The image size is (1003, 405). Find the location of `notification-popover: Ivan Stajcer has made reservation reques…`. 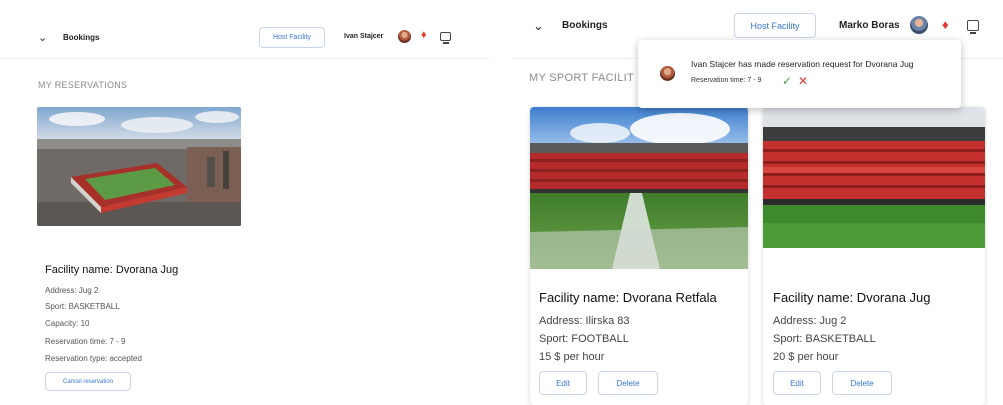

notification-popover: Ivan Stajcer has made reservation reques… is located at coordinates (799, 74).